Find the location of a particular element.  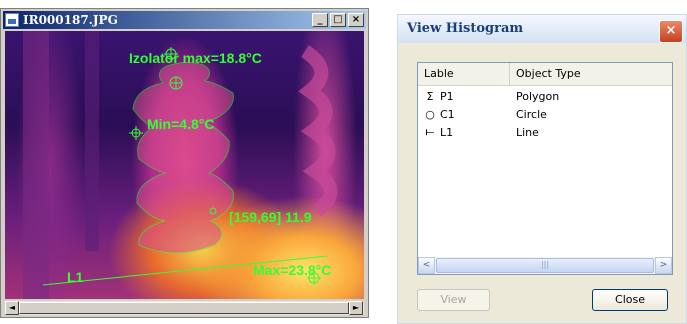

list-scroll-thumb: ||| is located at coordinates (545, 265).